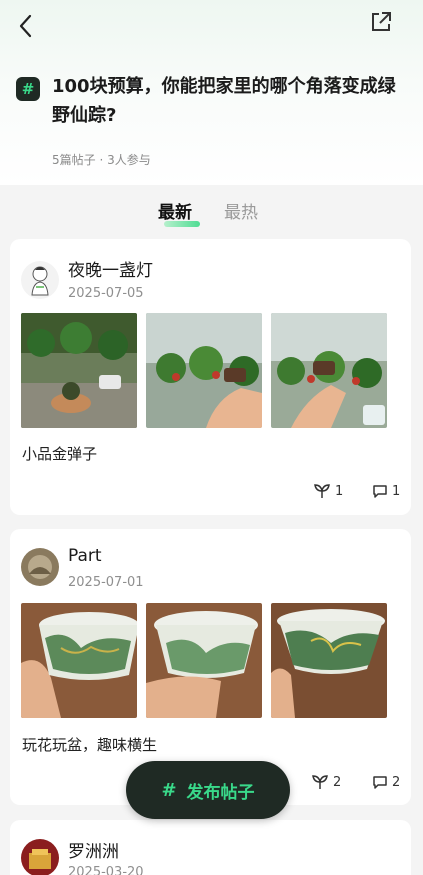 The width and height of the screenshot is (423, 875). I want to click on like-count-value: 1, so click(339, 491).